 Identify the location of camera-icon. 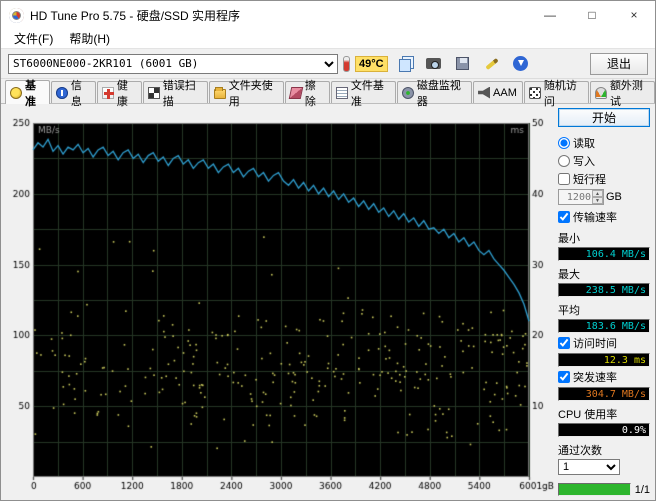
(434, 63).